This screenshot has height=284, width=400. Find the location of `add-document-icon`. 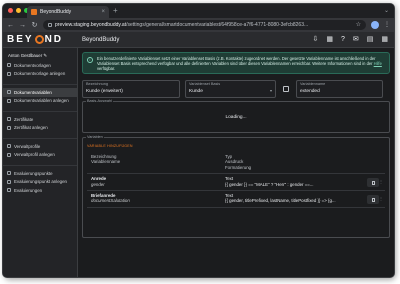

add-document-icon is located at coordinates (9, 73).